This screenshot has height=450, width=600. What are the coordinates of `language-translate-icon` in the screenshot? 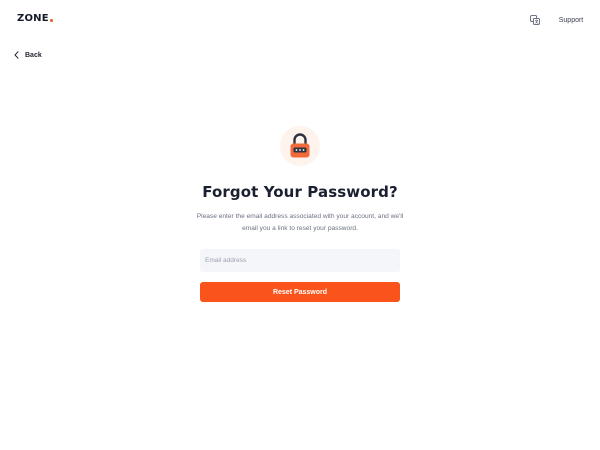 It's located at (535, 20).